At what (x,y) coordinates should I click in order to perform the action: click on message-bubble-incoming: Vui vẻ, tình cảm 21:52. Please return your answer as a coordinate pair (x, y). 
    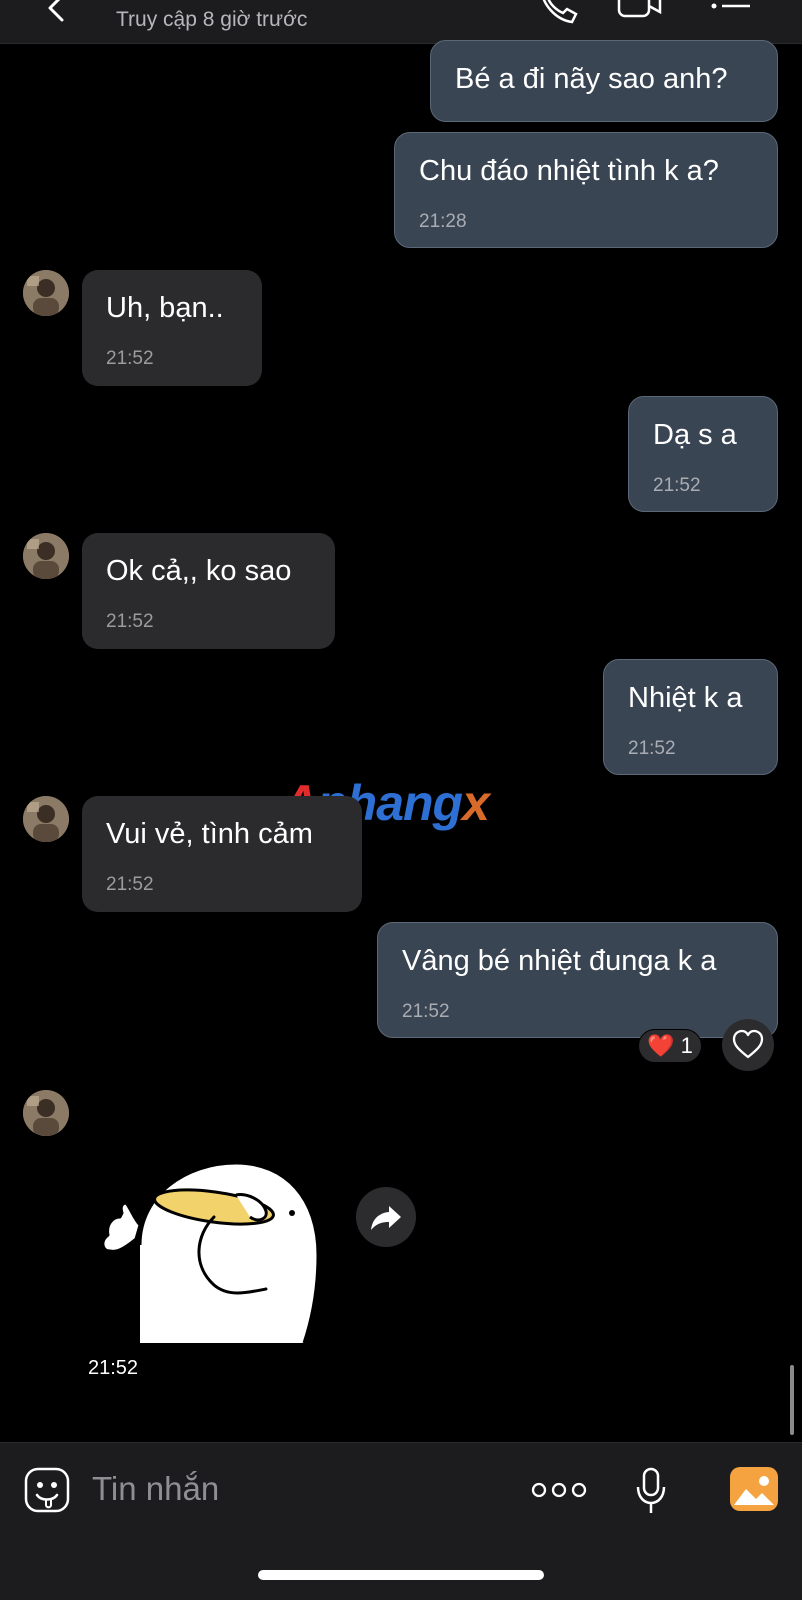
    Looking at the image, I should click on (222, 854).